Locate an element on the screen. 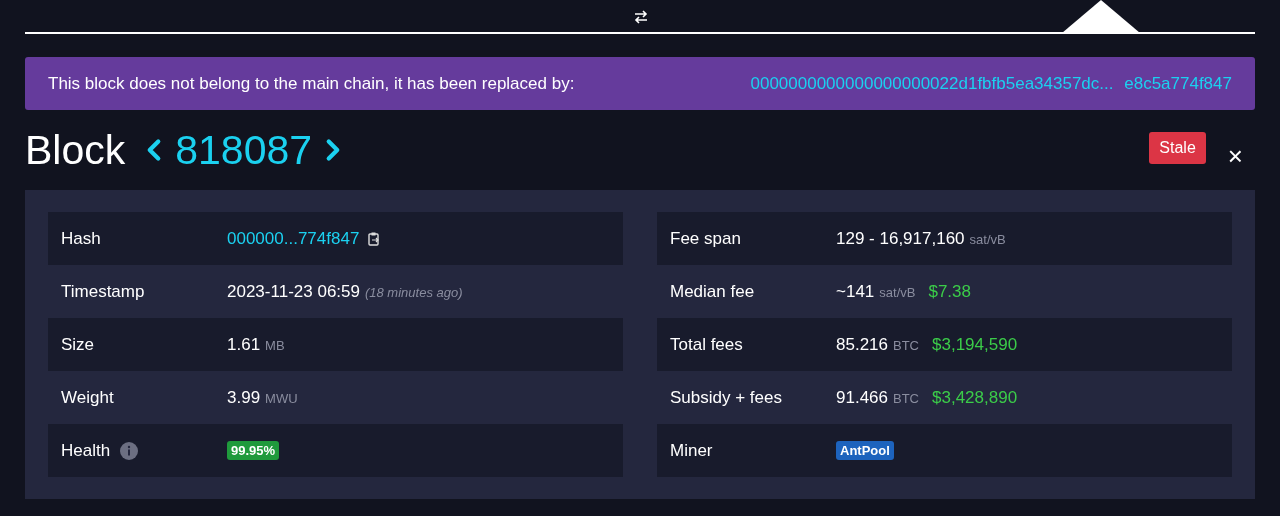 Image resolution: width=1280 pixels, height=516 pixels. field-label: Miner is located at coordinates (691, 450).